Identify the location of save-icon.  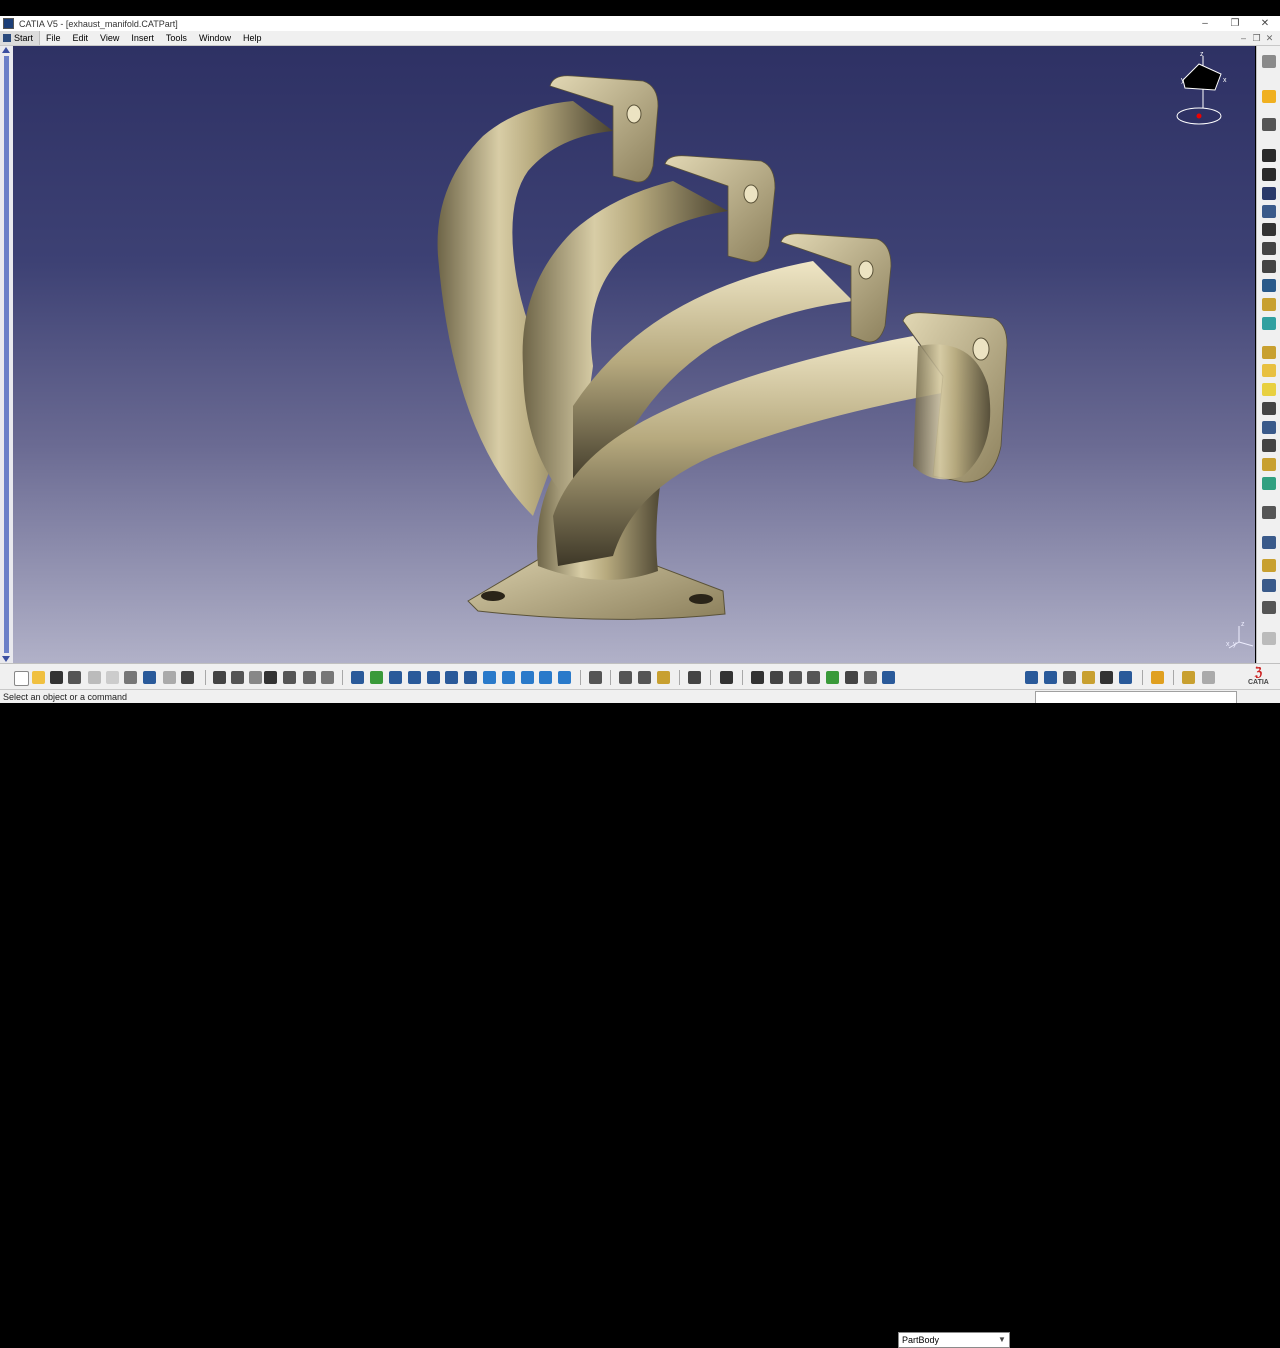
(56, 677).